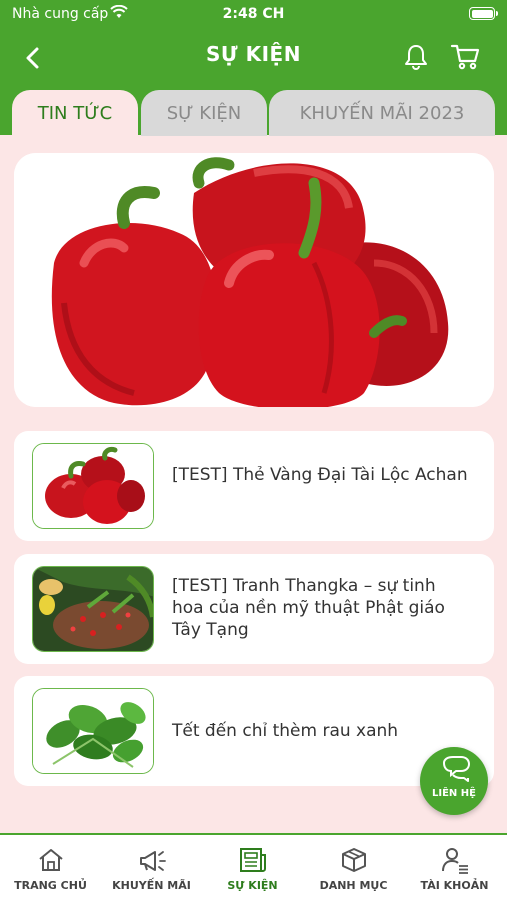  I want to click on bell-icon, so click(416, 57).